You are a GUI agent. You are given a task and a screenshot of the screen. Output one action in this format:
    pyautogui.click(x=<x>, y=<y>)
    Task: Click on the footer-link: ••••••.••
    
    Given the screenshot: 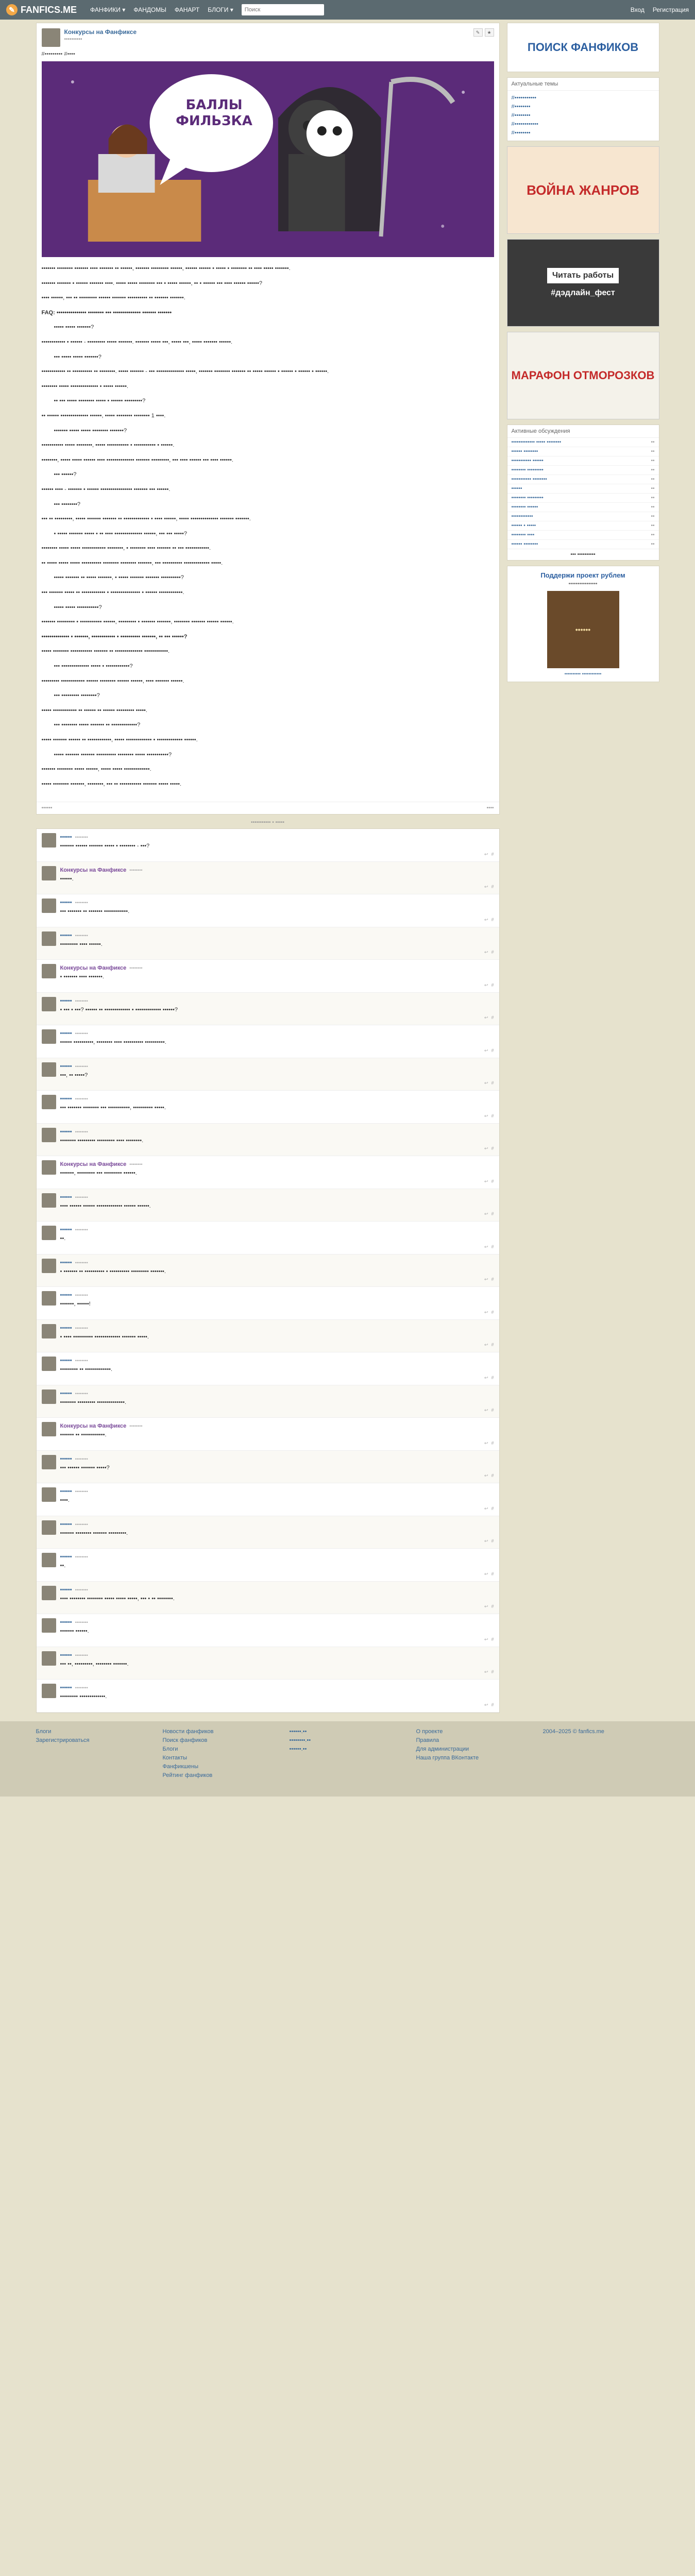 What is the action you would take?
    pyautogui.click(x=348, y=1749)
    